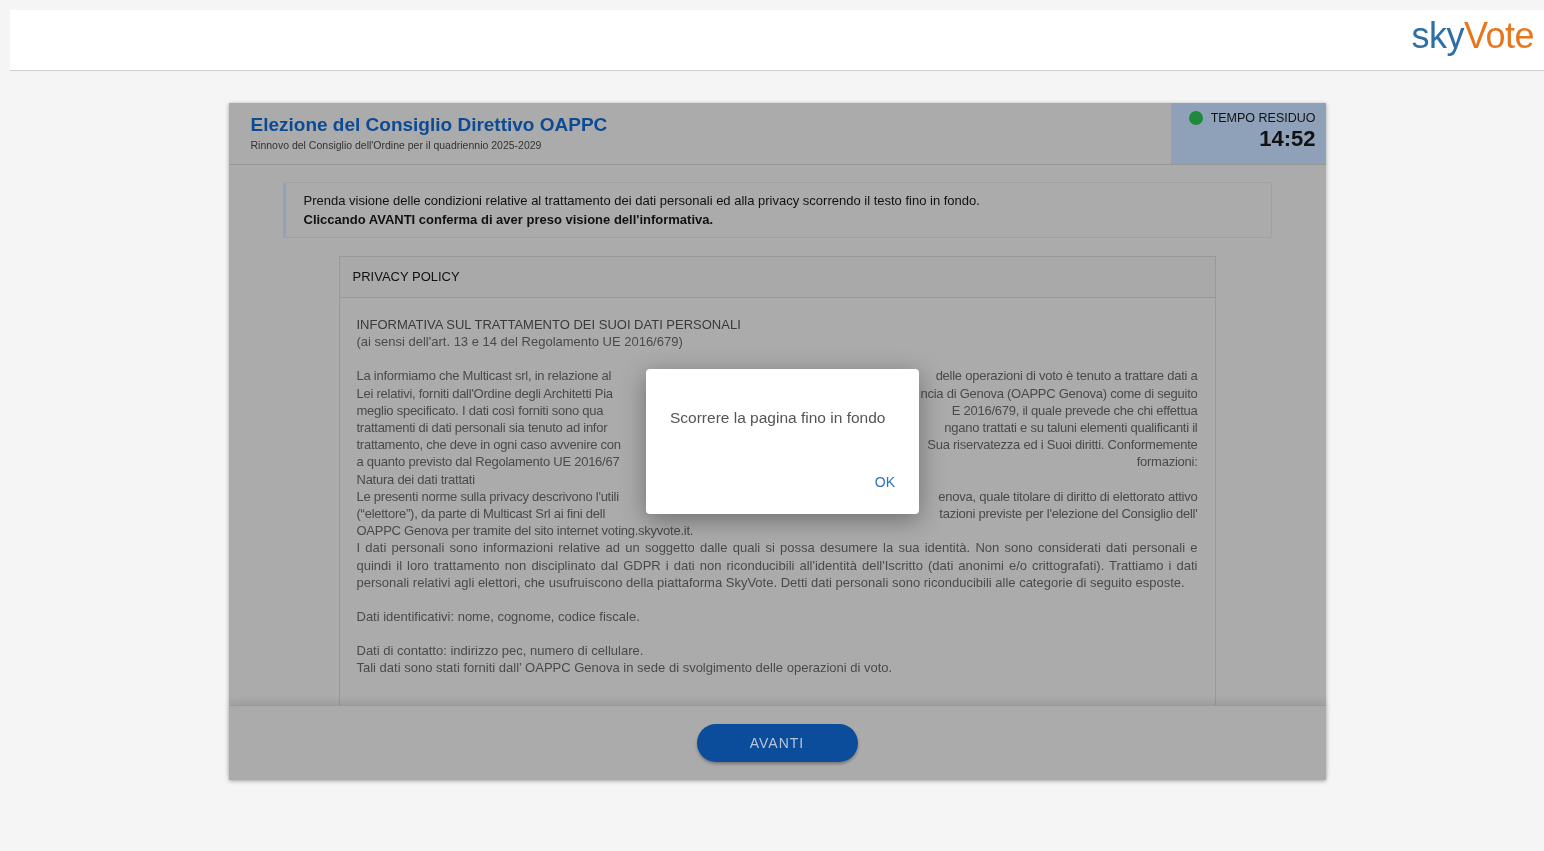 The image size is (1544, 851). What do you see at coordinates (1195, 118) in the screenshot?
I see `status-dot` at bounding box center [1195, 118].